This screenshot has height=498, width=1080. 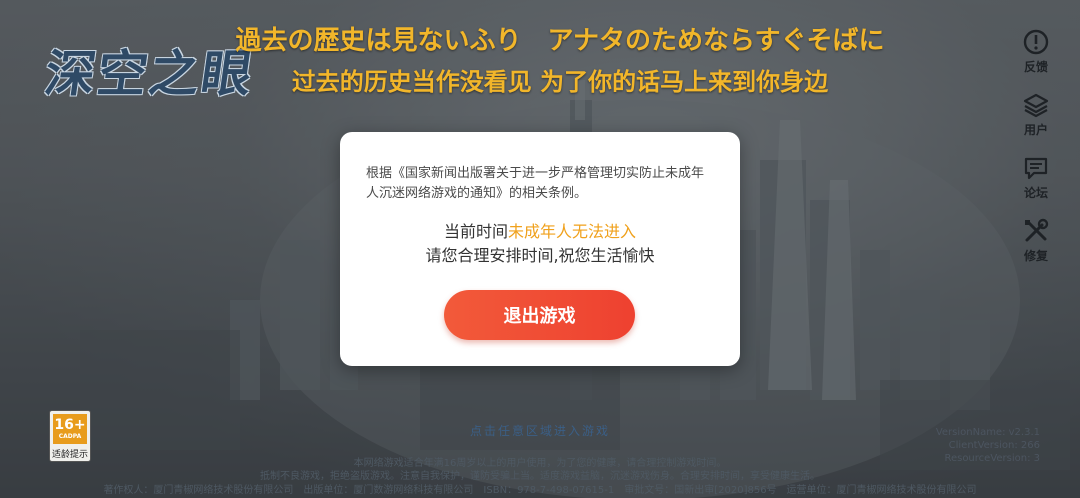 I want to click on layers-icon, so click(x=1036, y=105).